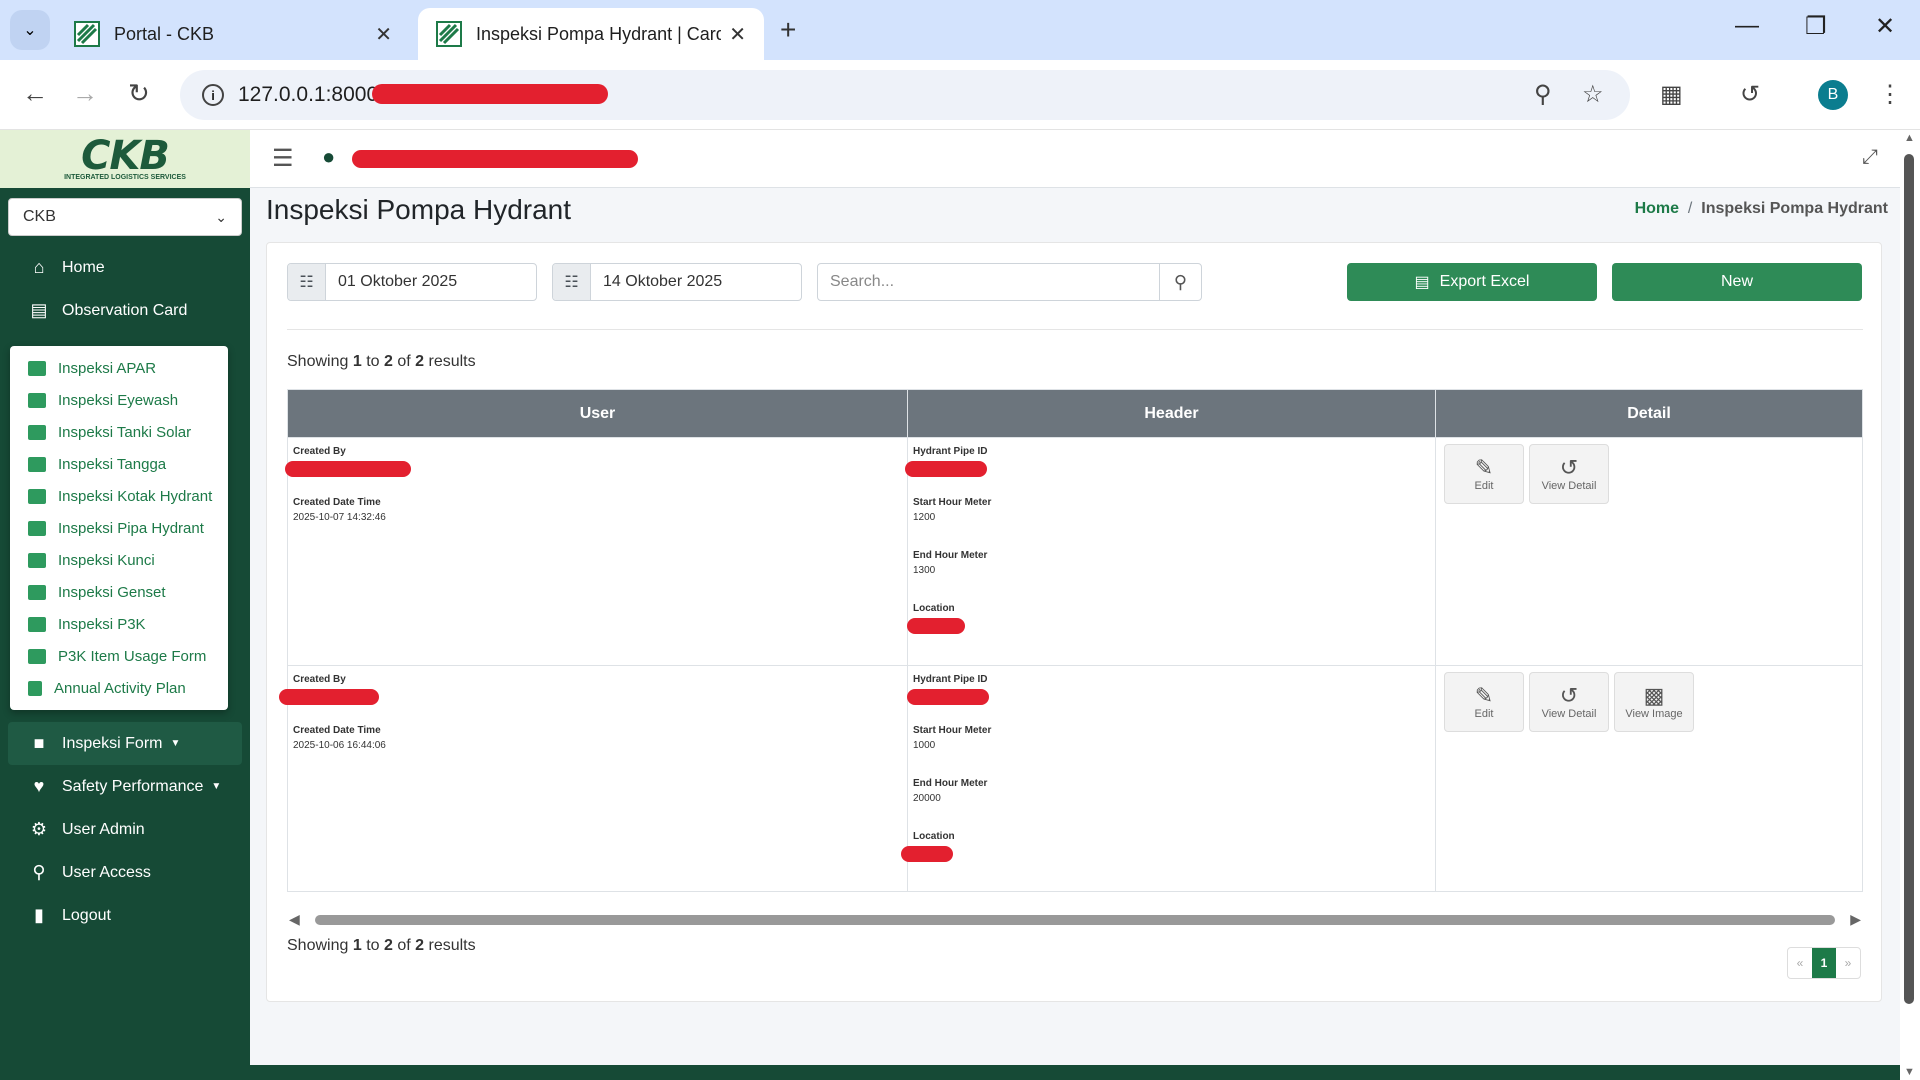  What do you see at coordinates (35, 93) in the screenshot?
I see `back-icon: ←` at bounding box center [35, 93].